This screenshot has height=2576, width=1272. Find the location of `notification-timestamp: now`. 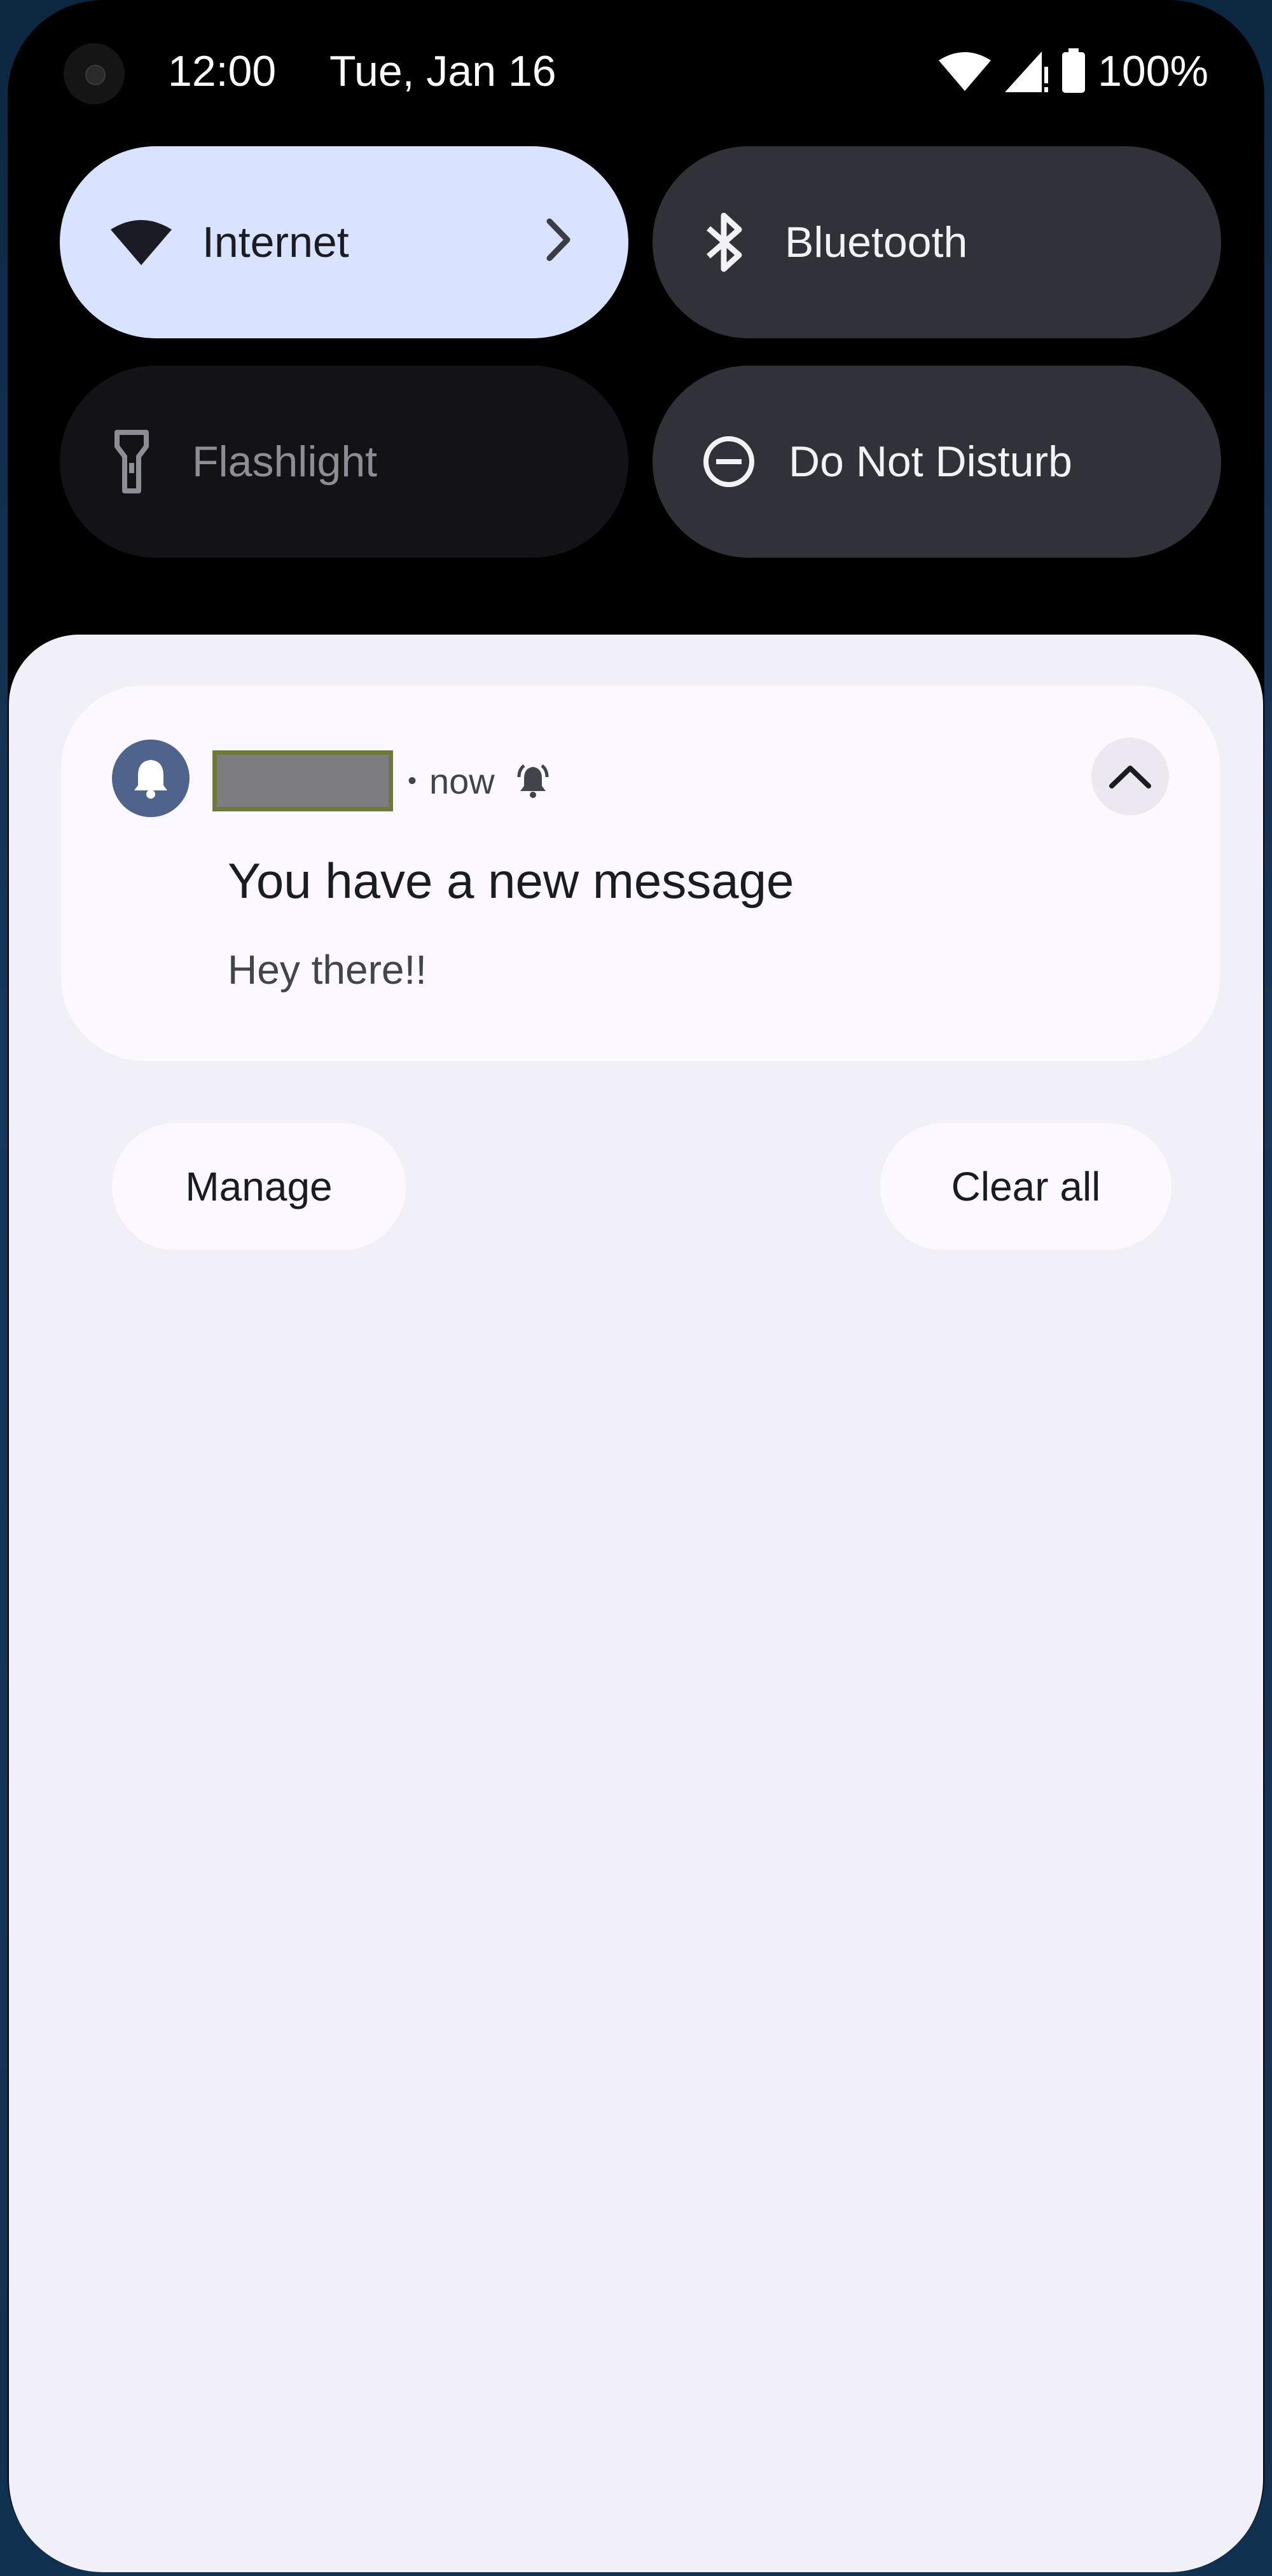

notification-timestamp: now is located at coordinates (462, 781).